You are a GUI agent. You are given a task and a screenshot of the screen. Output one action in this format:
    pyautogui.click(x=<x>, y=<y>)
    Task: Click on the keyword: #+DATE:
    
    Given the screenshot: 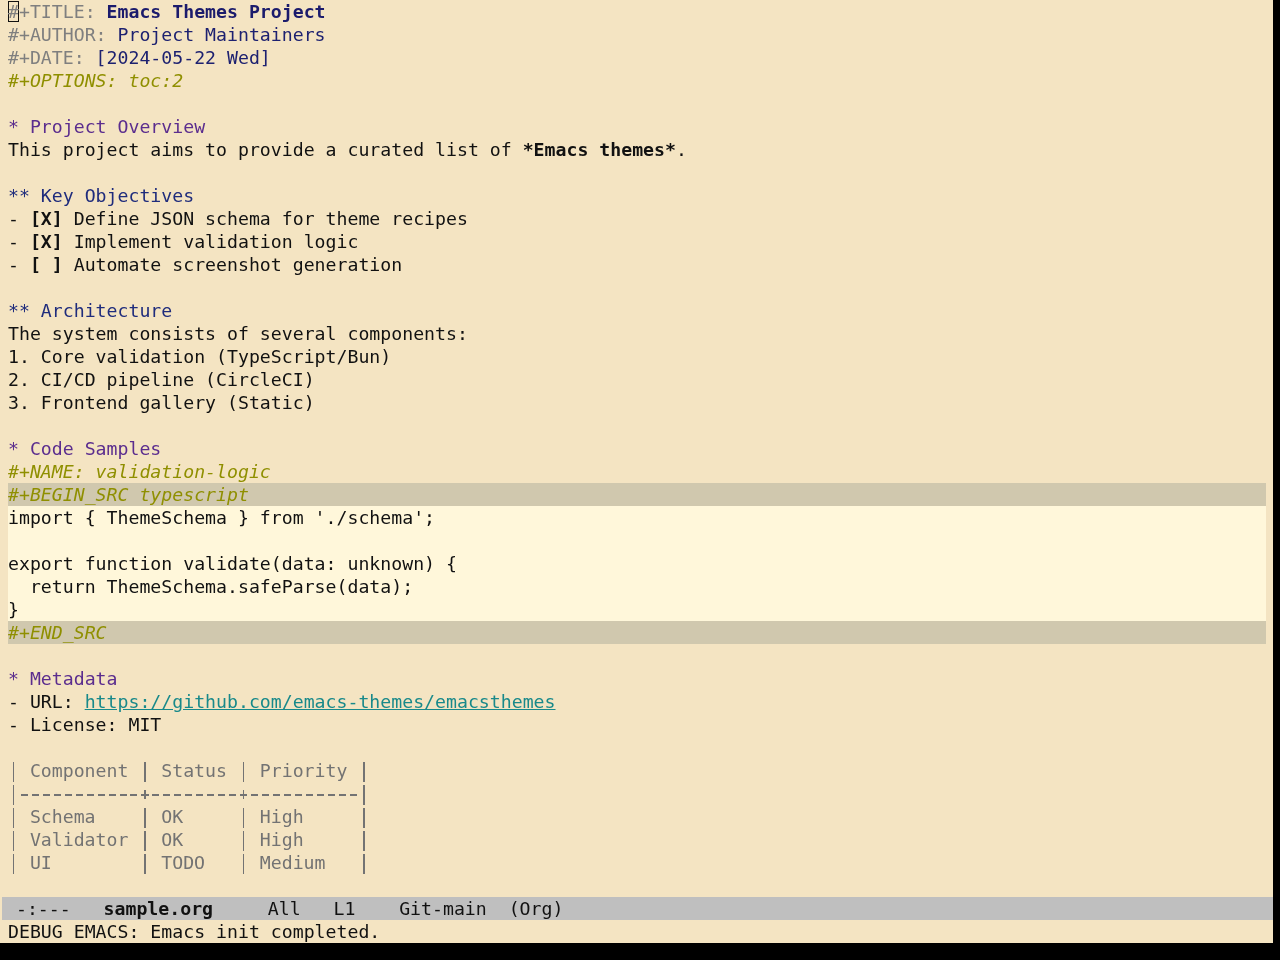 What is the action you would take?
    pyautogui.click(x=46, y=57)
    